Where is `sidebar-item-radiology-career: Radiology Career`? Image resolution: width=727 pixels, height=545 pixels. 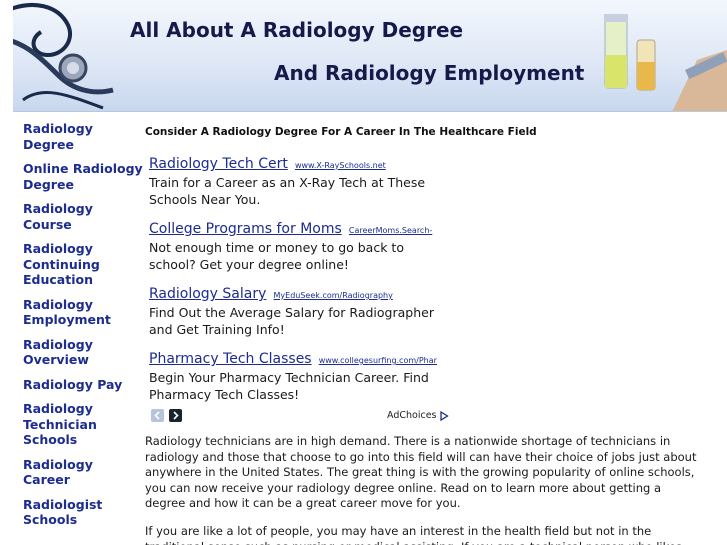 sidebar-item-radiology-career: Radiology Career is located at coordinates (83, 472).